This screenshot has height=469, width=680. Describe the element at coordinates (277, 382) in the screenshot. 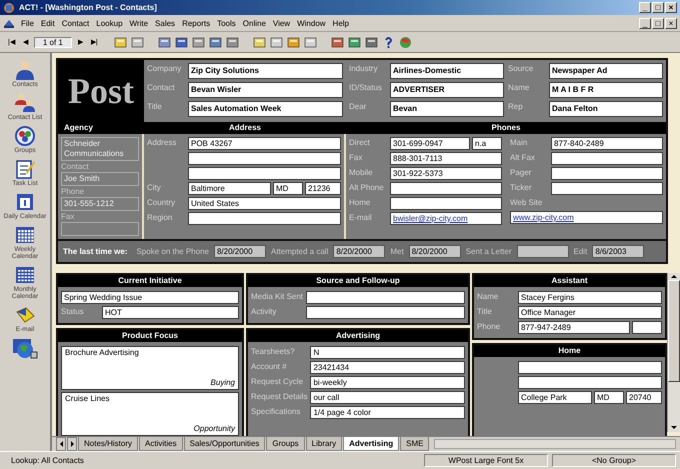

I see `field-label: Request Cycle` at that location.